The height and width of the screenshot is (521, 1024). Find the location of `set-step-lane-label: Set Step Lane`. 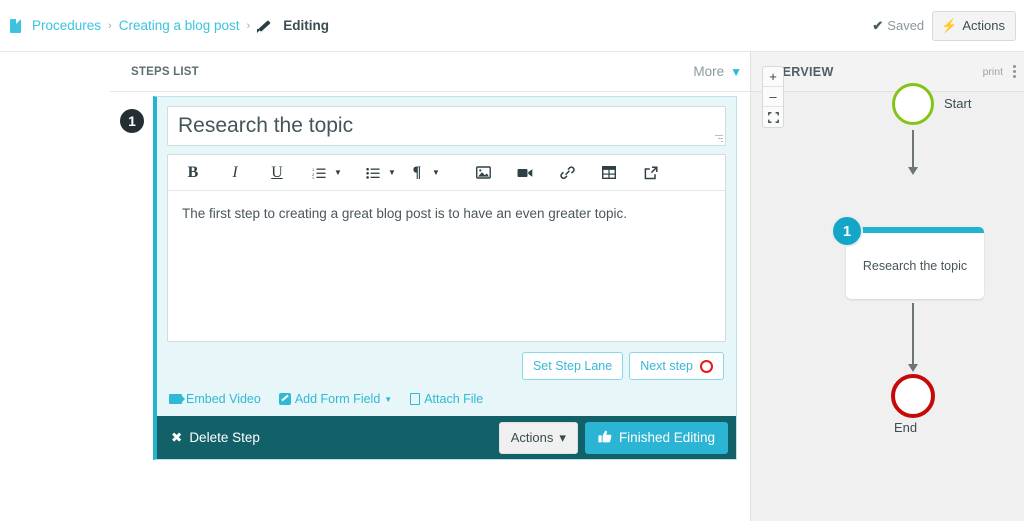

set-step-lane-label: Set Step Lane is located at coordinates (572, 366).